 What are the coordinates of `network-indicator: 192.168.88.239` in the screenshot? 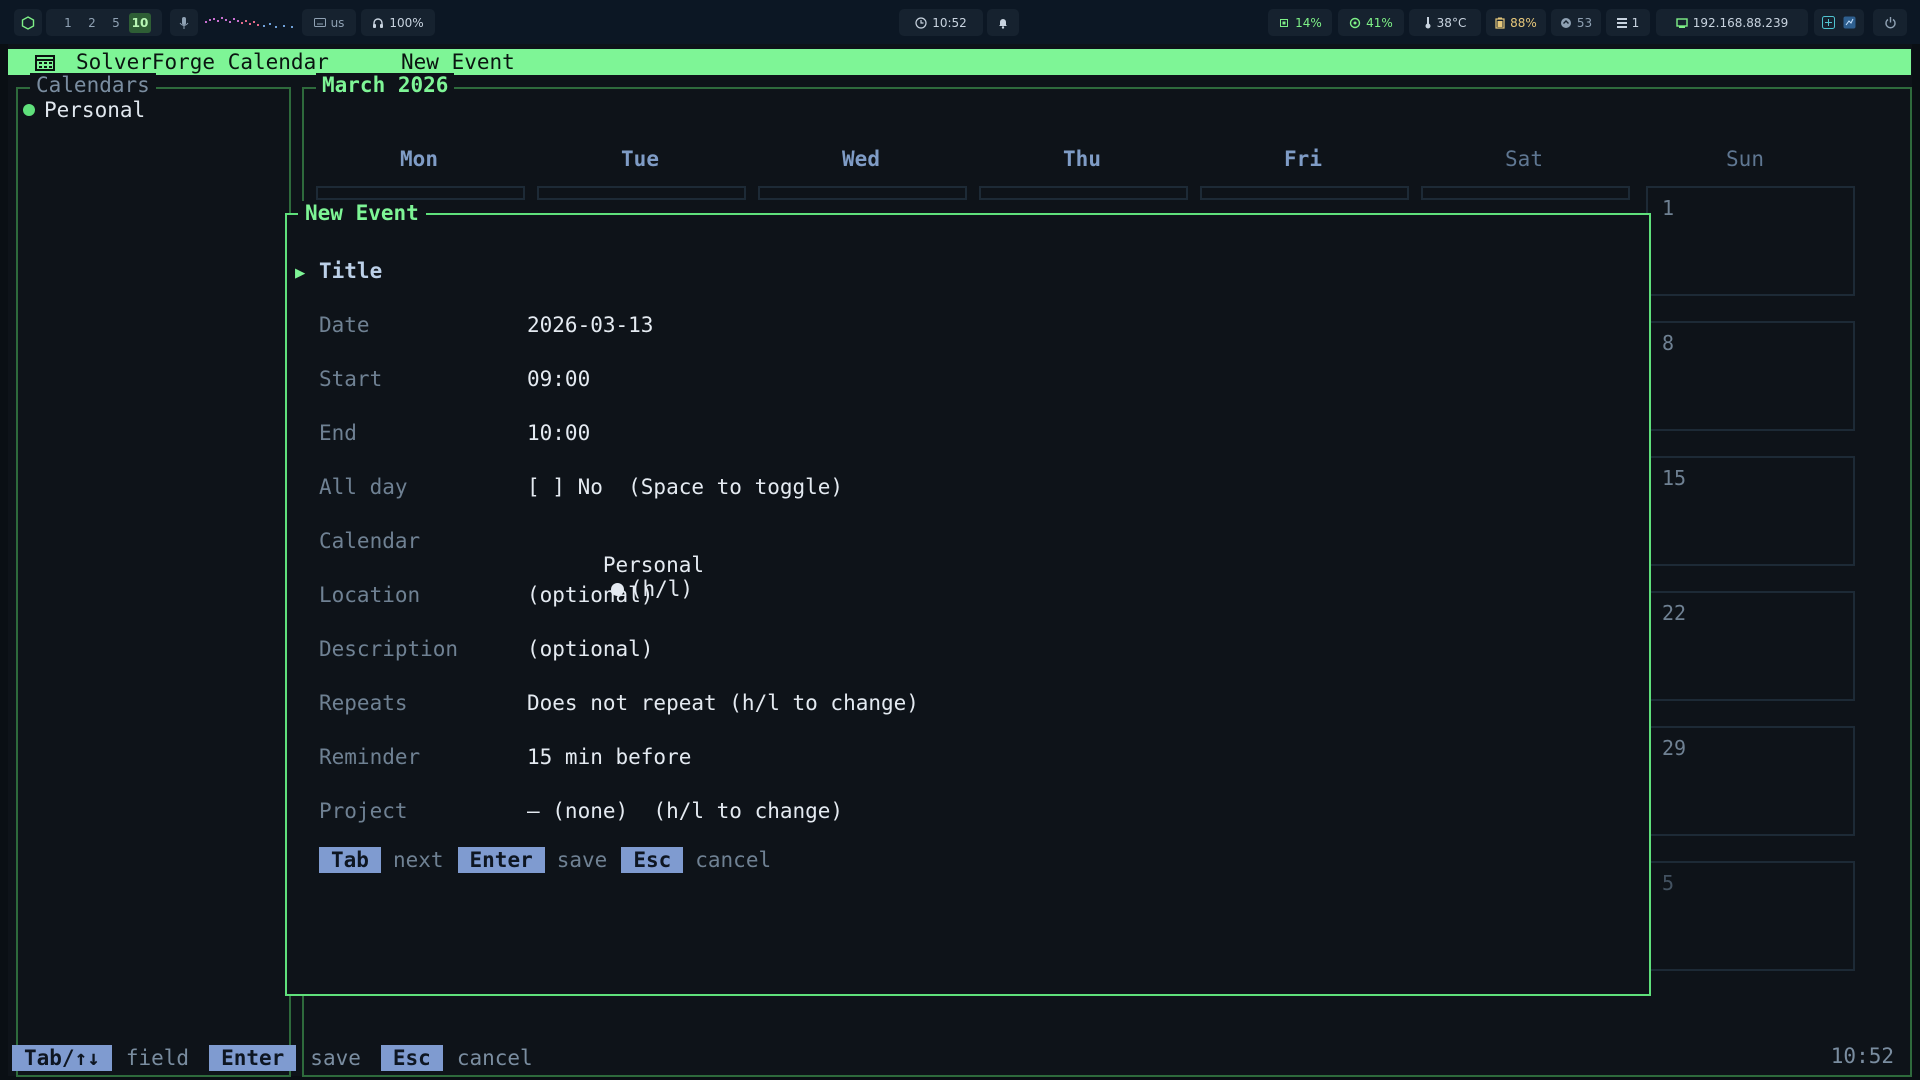 It's located at (1732, 22).